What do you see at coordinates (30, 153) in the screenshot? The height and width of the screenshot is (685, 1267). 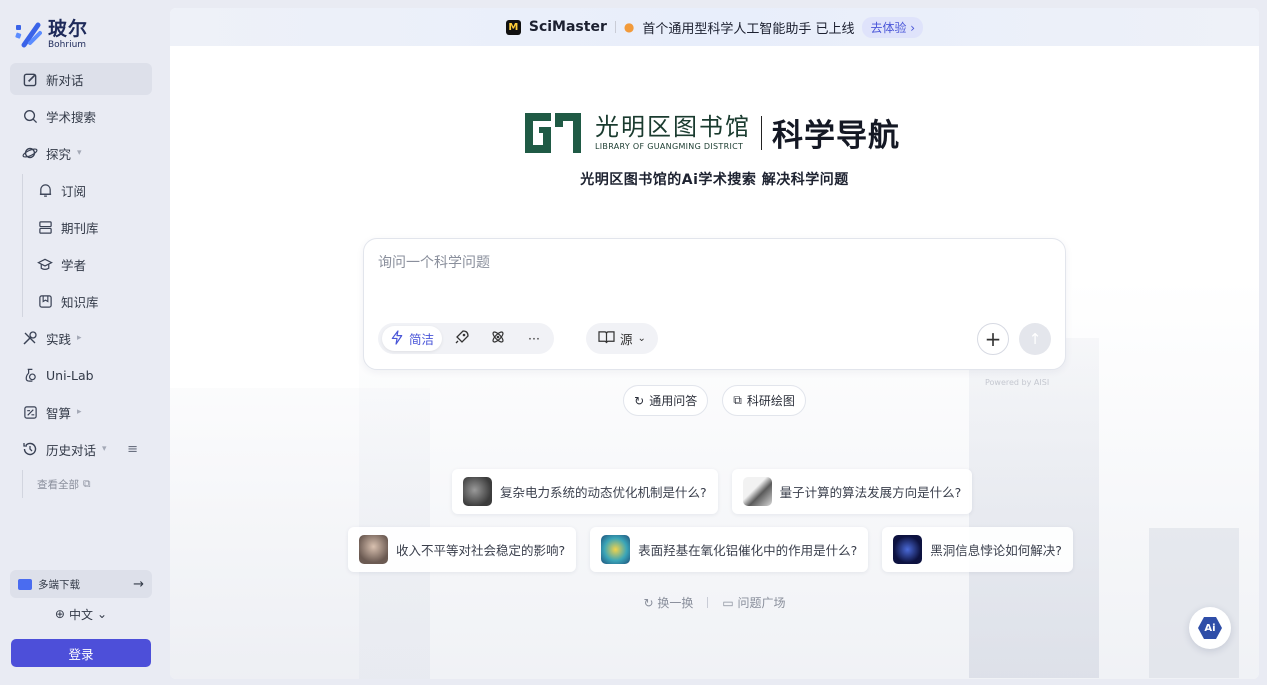 I see `planet-icon` at bounding box center [30, 153].